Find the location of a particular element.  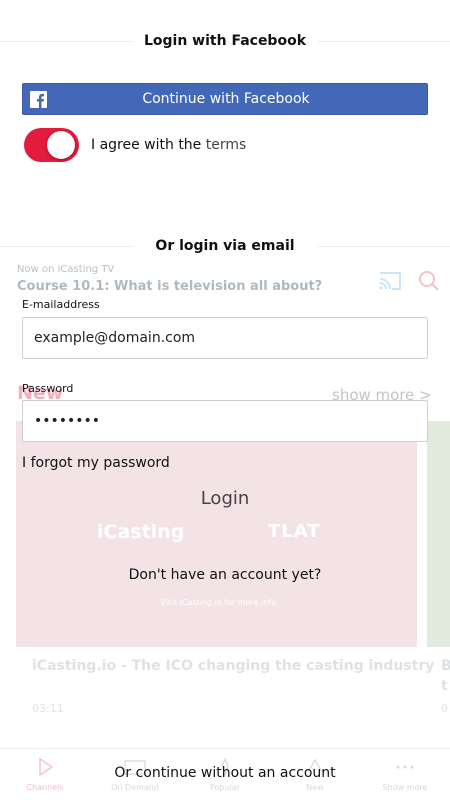

terms-link: terms is located at coordinates (226, 145).